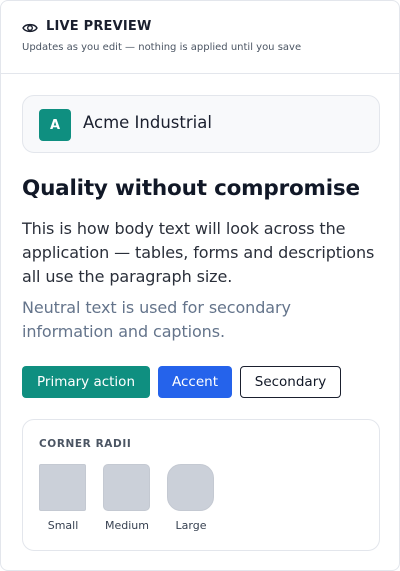 Image resolution: width=400 pixels, height=571 pixels. I want to click on brand-name: Acme Industrial, so click(147, 122).